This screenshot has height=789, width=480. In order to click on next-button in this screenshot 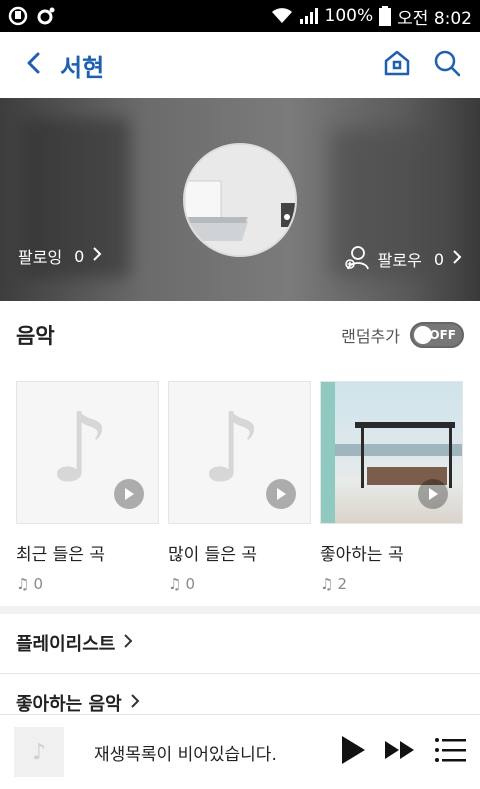, I will do `click(400, 752)`.